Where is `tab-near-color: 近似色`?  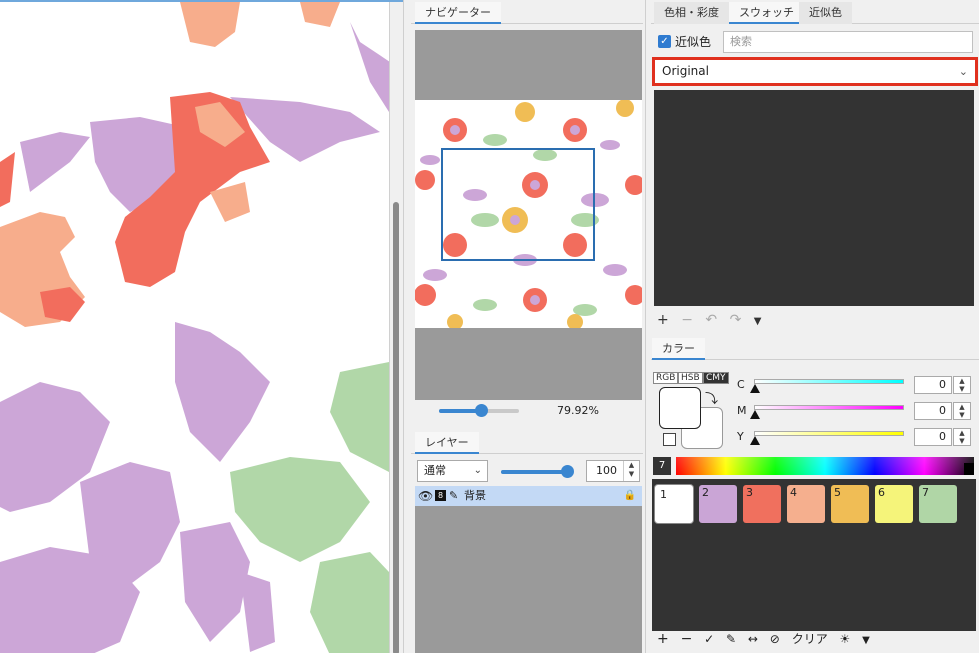 tab-near-color: 近似色 is located at coordinates (825, 13).